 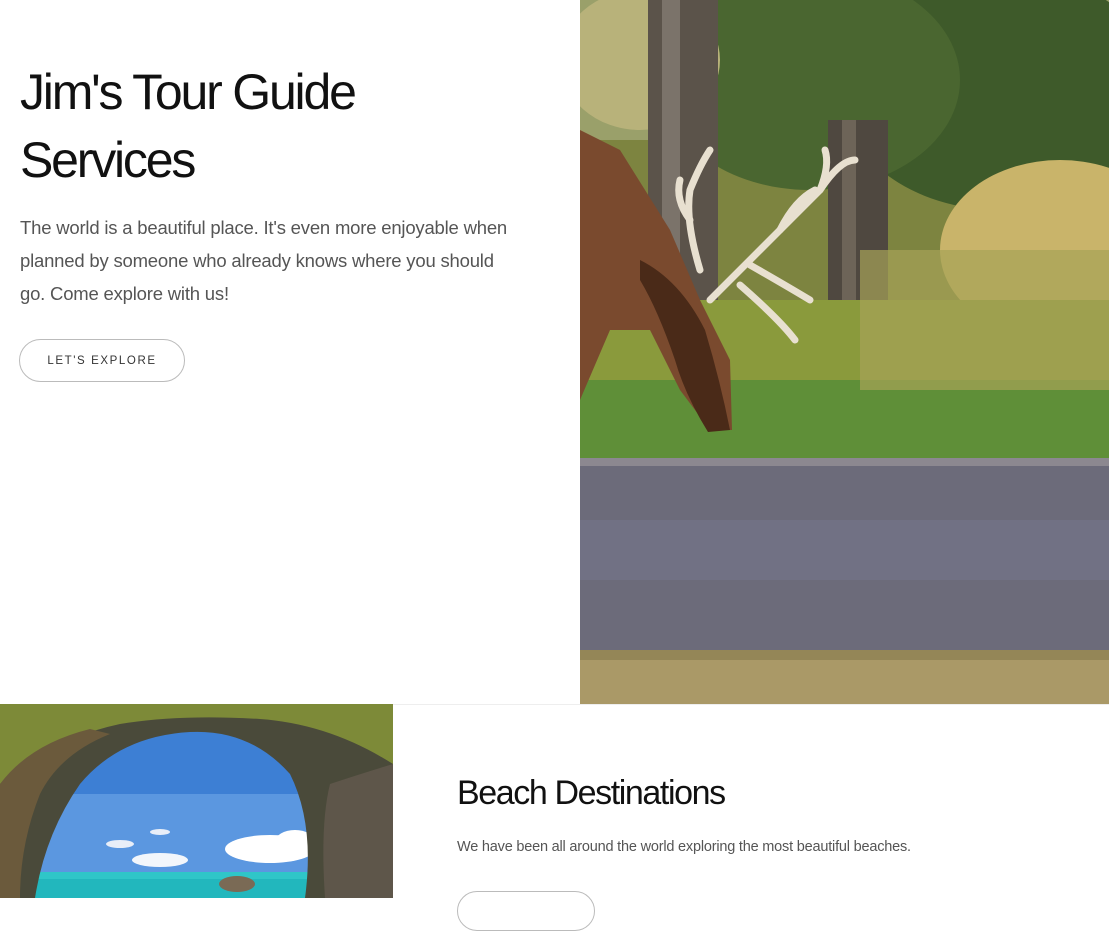 What do you see at coordinates (751, 704) in the screenshot?
I see `section-divider` at bounding box center [751, 704].